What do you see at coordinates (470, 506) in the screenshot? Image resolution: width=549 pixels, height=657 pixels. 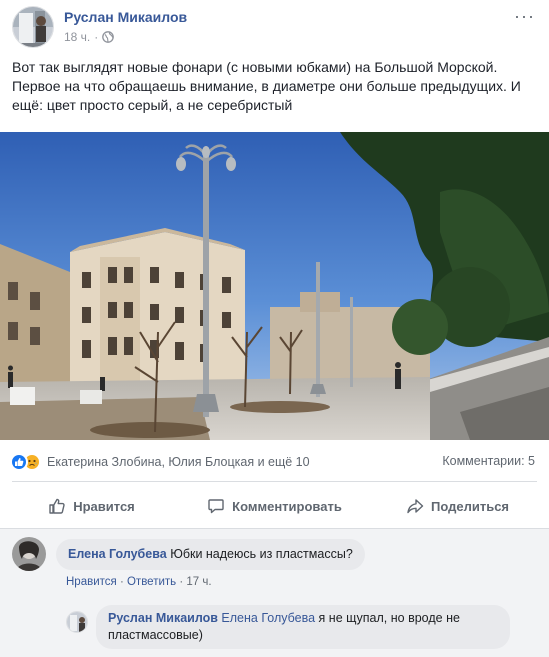 I see `share-button-label: Поделиться` at bounding box center [470, 506].